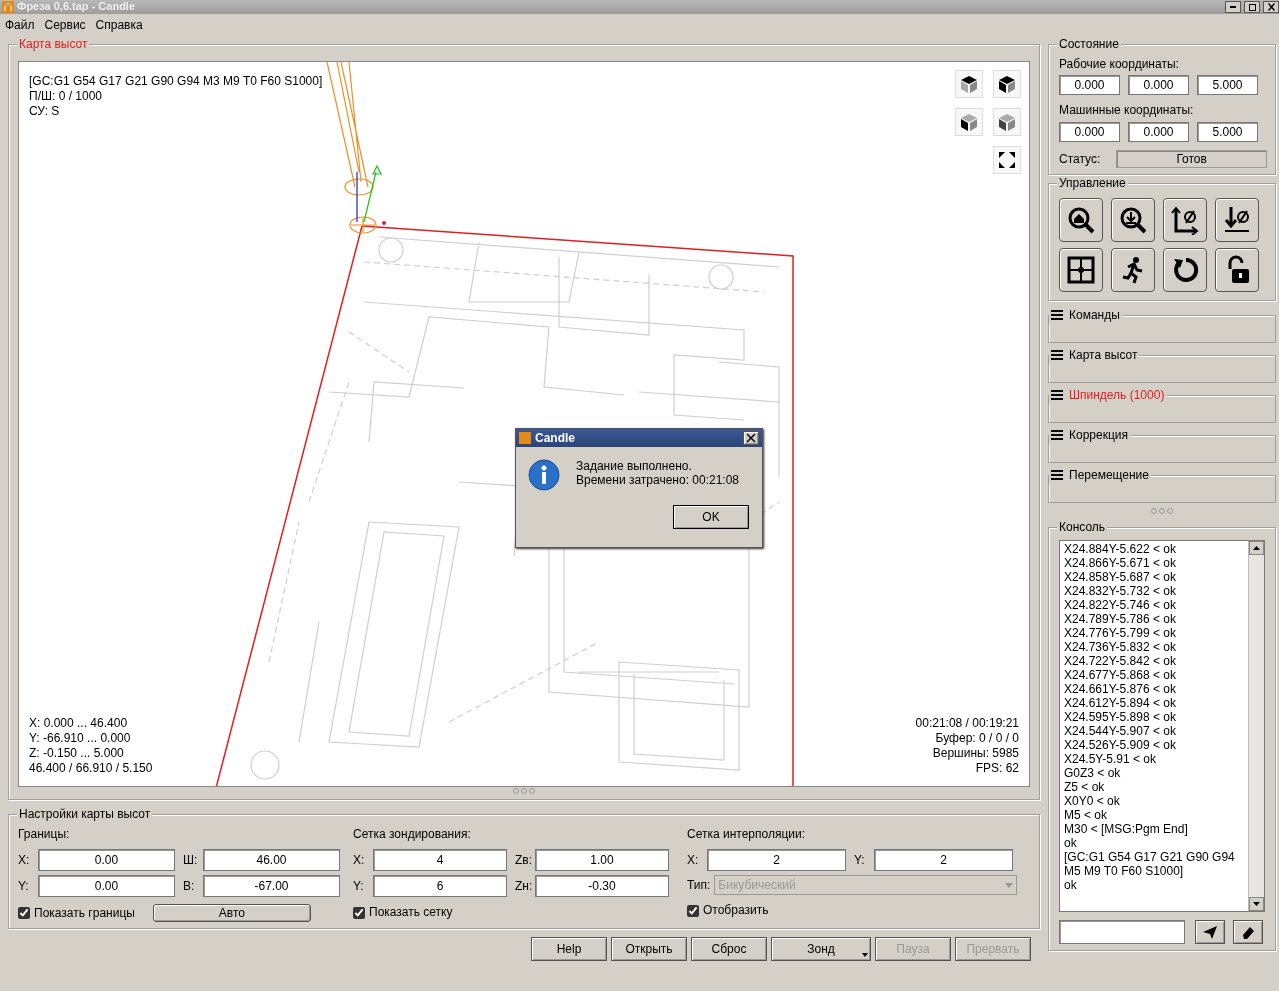  I want to click on group-title: Настройки карты высот, so click(85, 814).